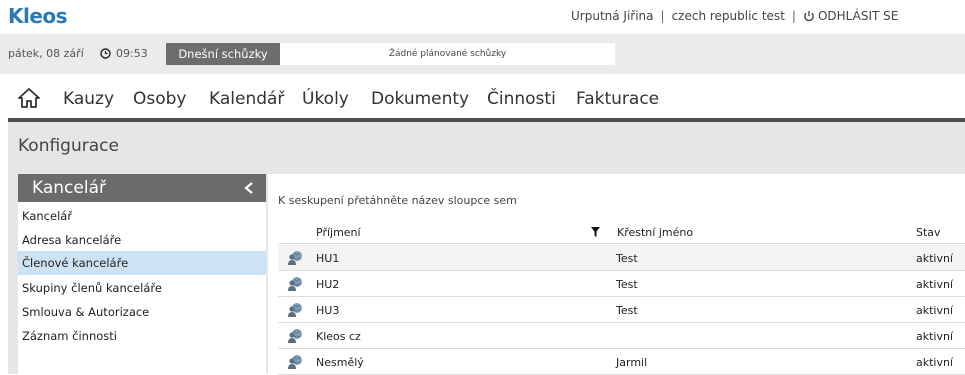 The width and height of the screenshot is (965, 375). I want to click on nav-item-fakturace: Fakturace, so click(617, 99).